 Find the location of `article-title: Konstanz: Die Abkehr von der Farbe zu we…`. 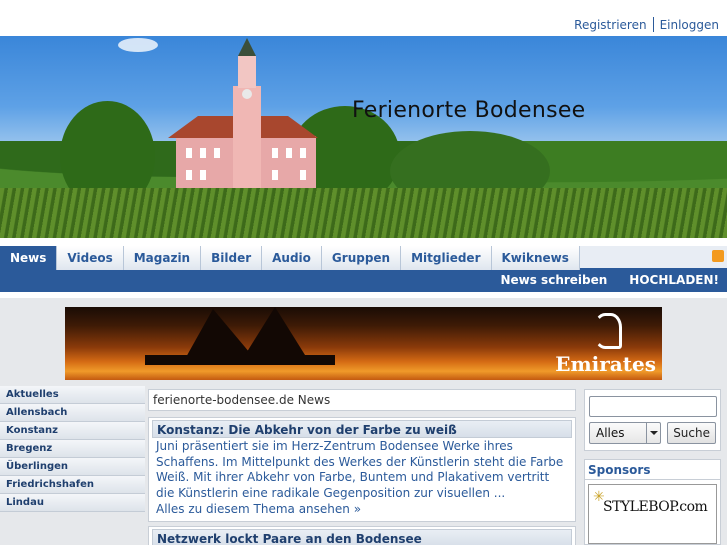

article-title: Konstanz: Die Abkehr von der Farbe zu we… is located at coordinates (362, 429).